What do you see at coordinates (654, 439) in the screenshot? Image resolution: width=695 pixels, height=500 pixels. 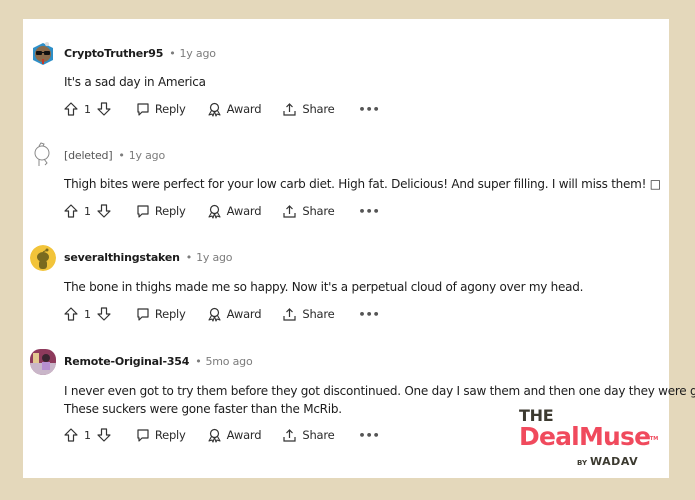 I see `logo-trademark: TM` at bounding box center [654, 439].